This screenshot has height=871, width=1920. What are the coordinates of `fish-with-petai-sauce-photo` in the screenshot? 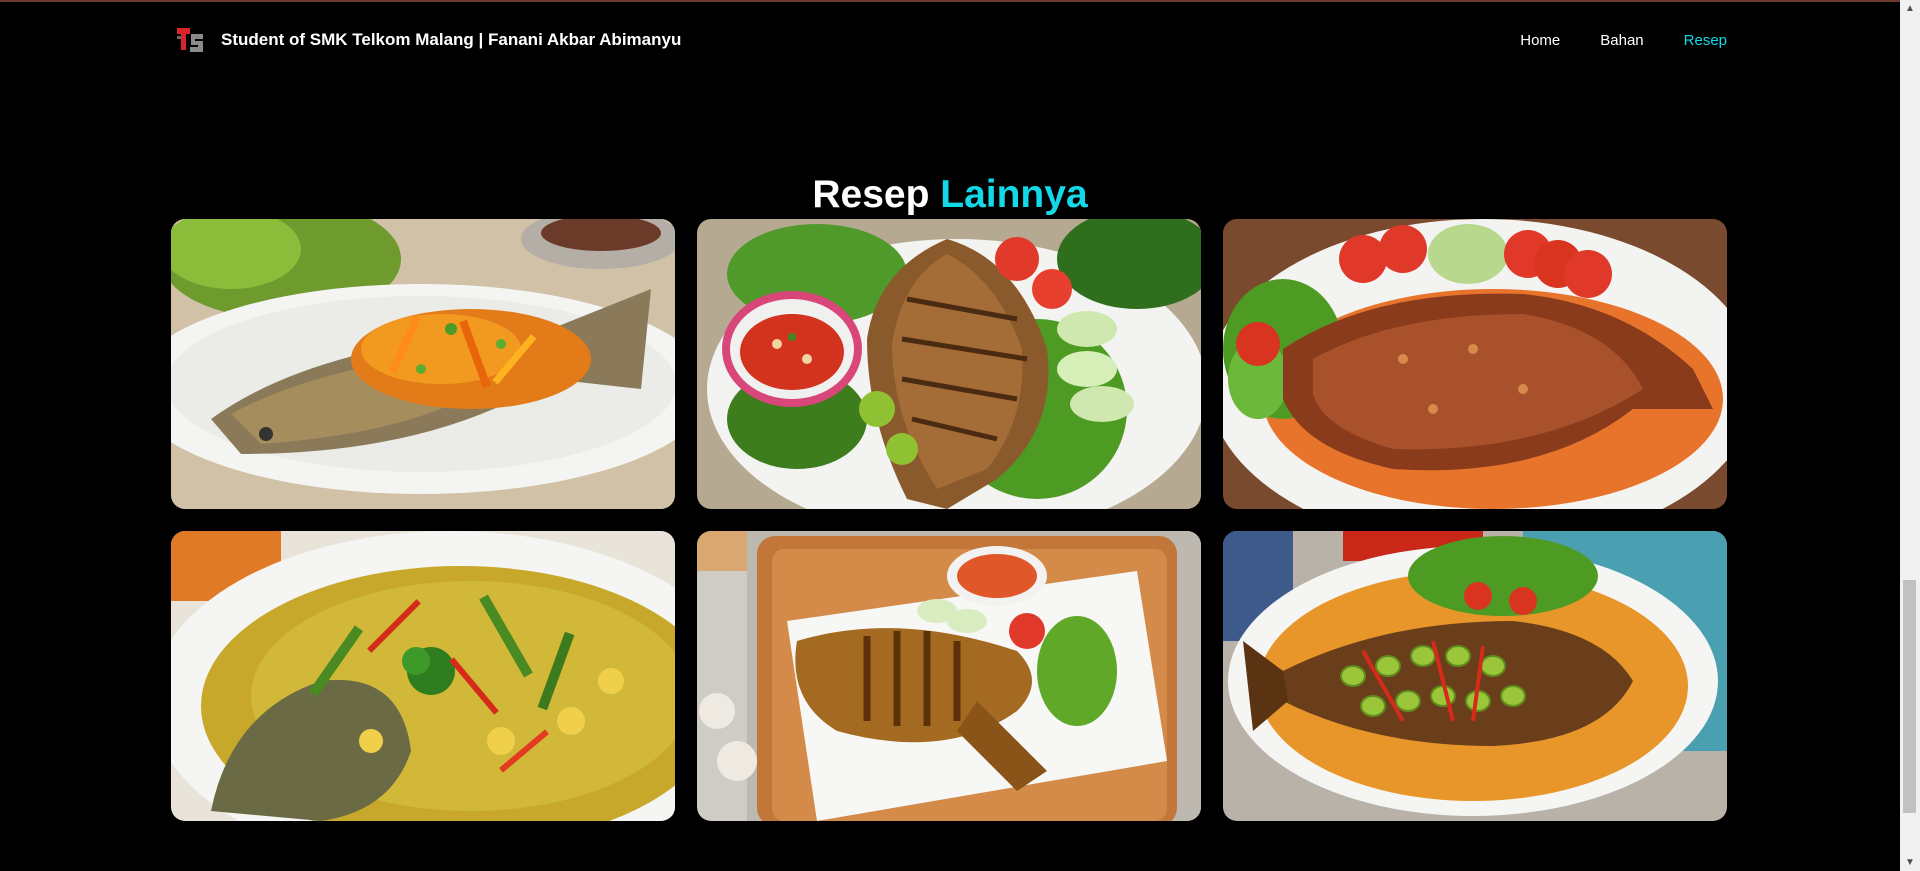 It's located at (1475, 676).